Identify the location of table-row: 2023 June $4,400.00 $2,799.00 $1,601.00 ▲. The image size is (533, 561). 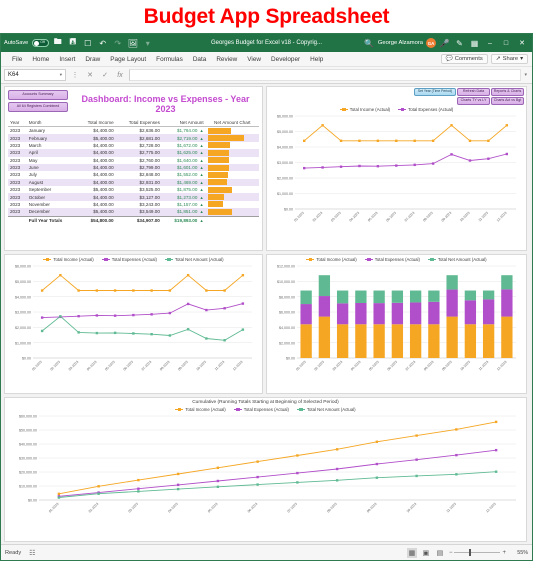
(133, 167).